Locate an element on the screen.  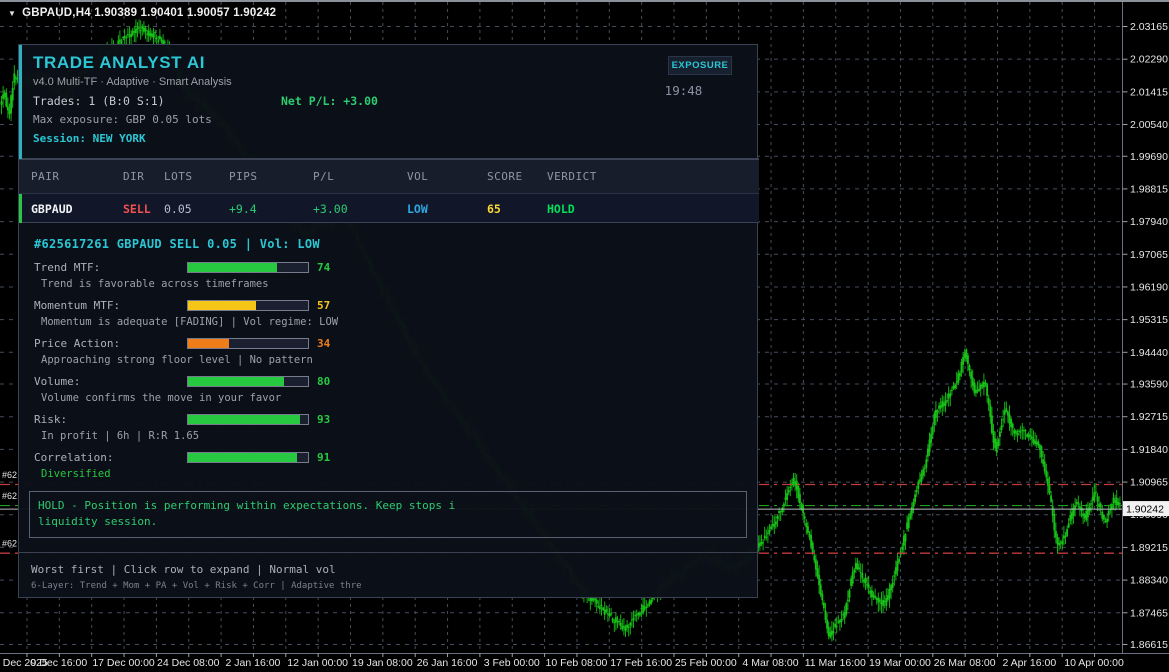
time-label: 17 Feb 16:00 is located at coordinates (641, 663).